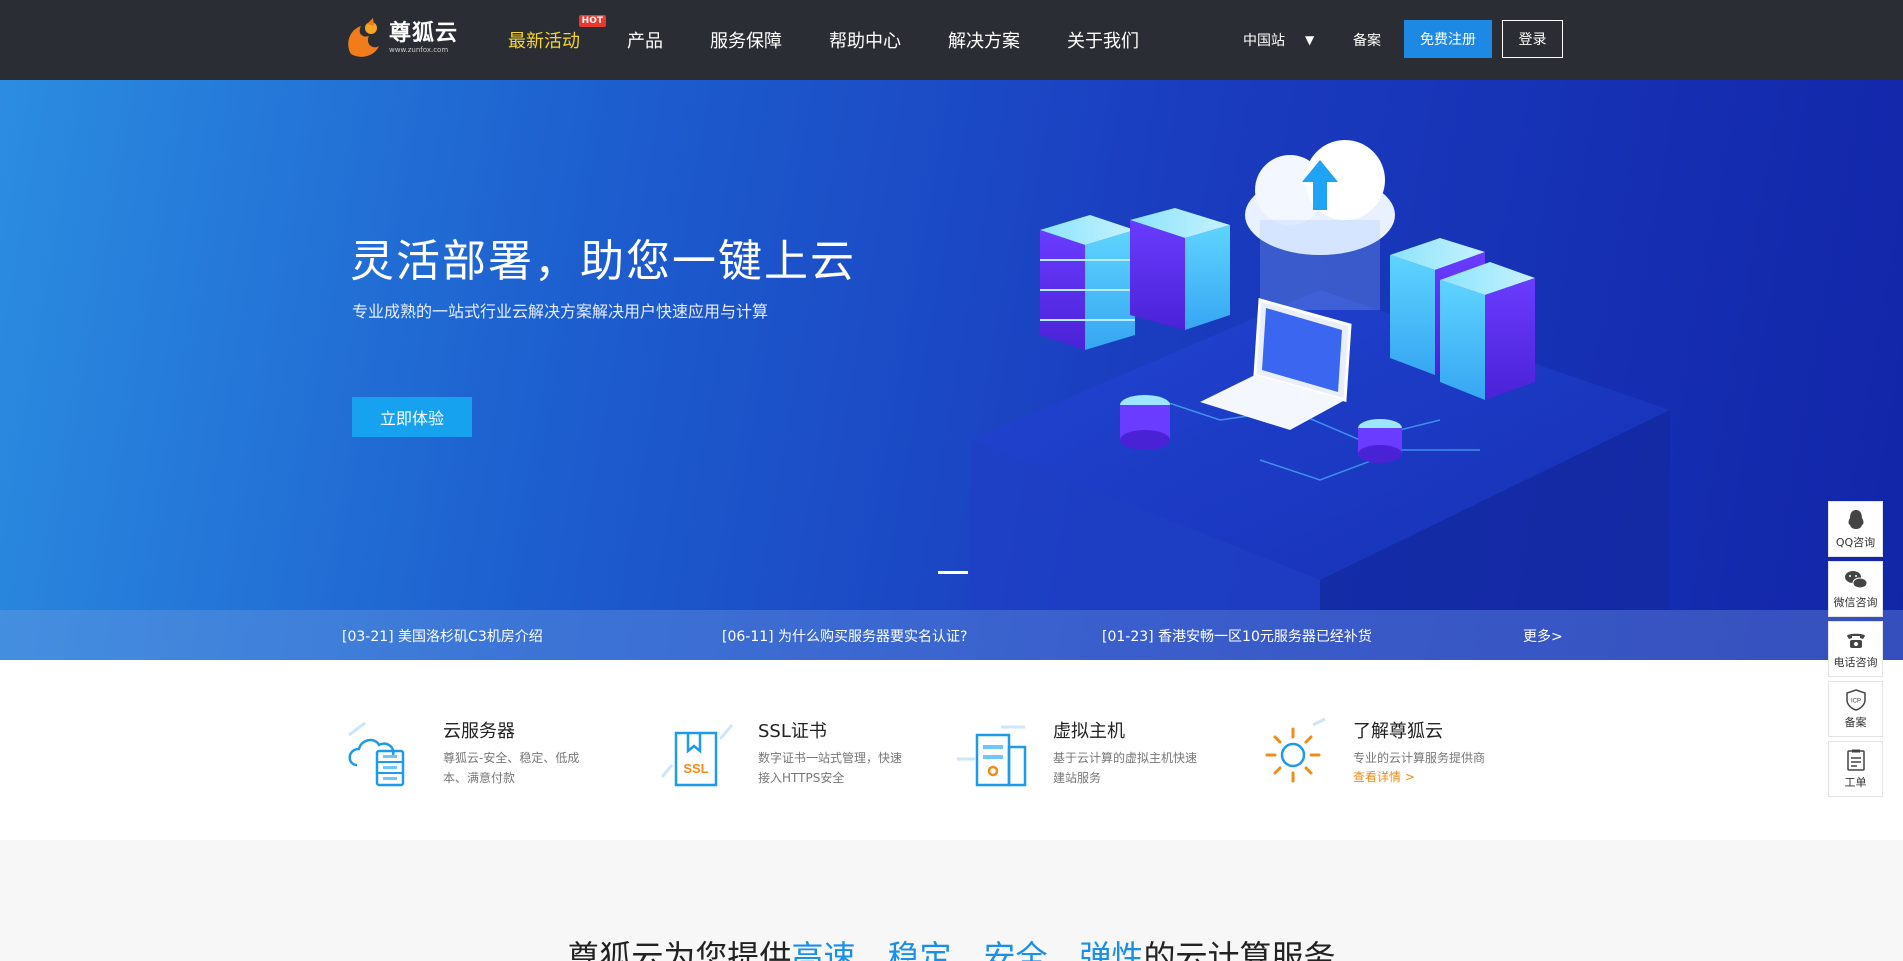 Image resolution: width=1903 pixels, height=961 pixels. Describe the element at coordinates (1239, 949) in the screenshot. I see `heading-suffix: 的云计算服务` at that location.